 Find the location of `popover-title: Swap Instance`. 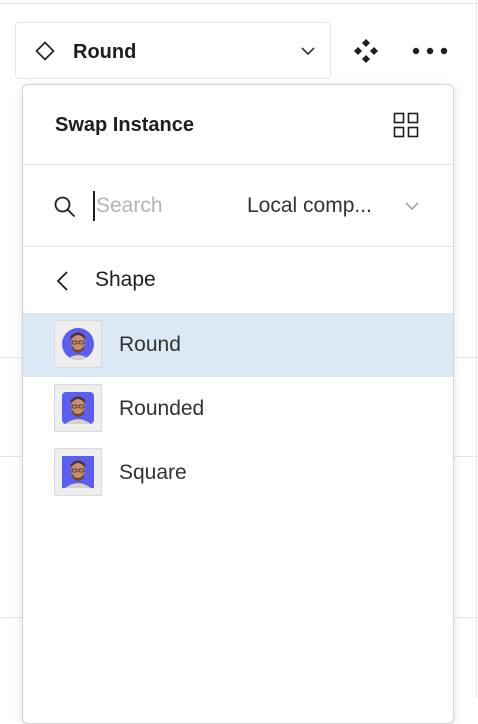

popover-title: Swap Instance is located at coordinates (124, 125).